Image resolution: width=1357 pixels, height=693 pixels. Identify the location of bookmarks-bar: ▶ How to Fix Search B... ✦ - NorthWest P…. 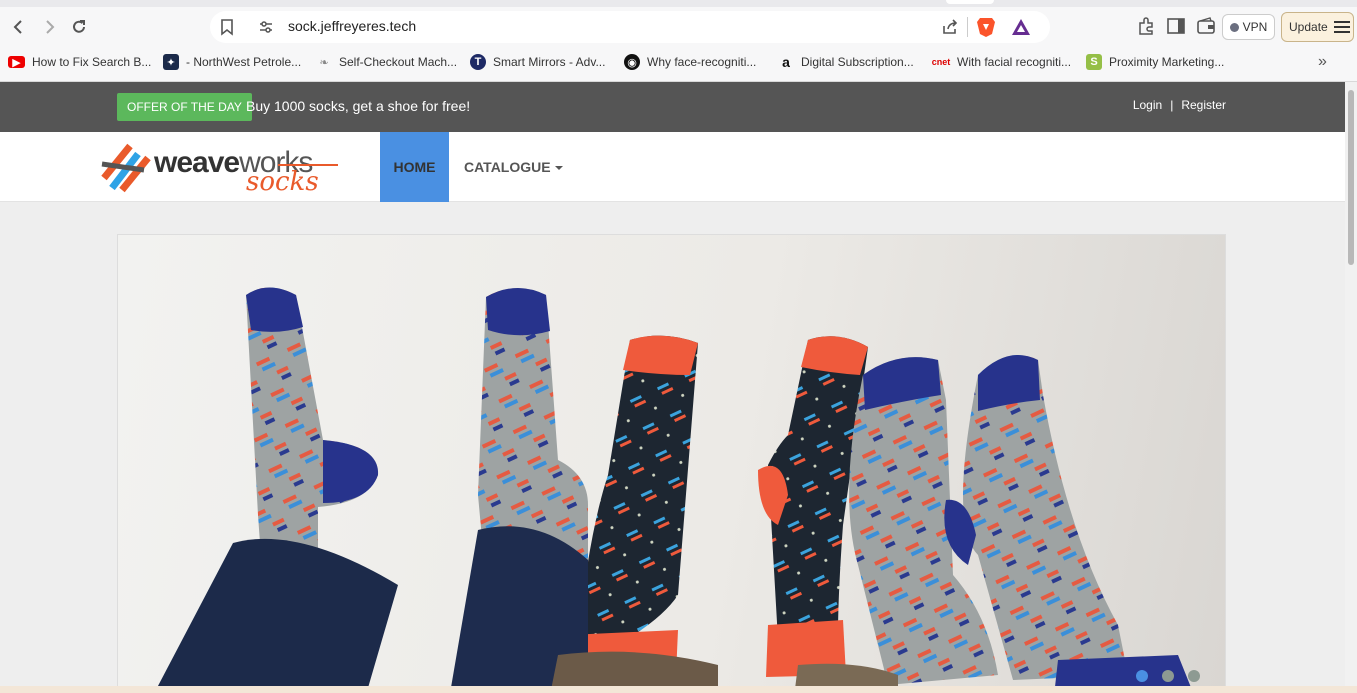
(678, 62).